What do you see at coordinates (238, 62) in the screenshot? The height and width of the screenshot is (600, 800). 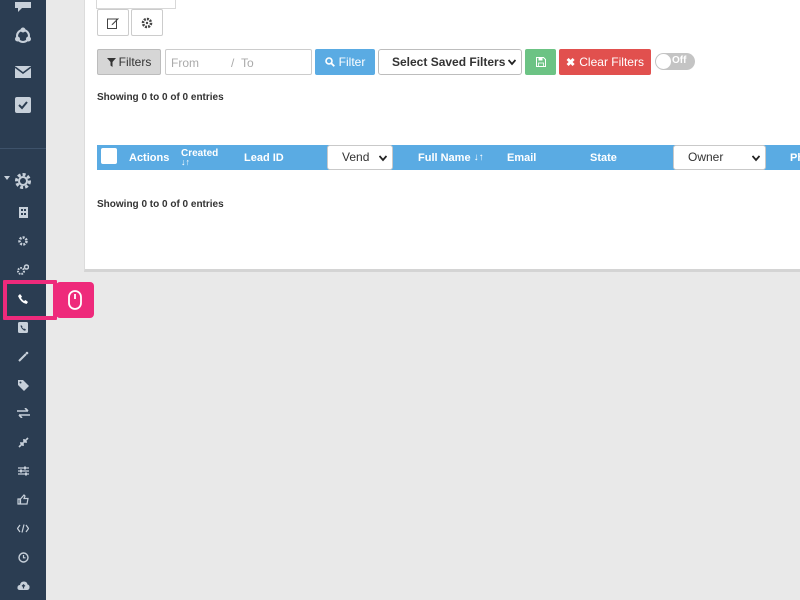 I see `date-range-input: From / To` at bounding box center [238, 62].